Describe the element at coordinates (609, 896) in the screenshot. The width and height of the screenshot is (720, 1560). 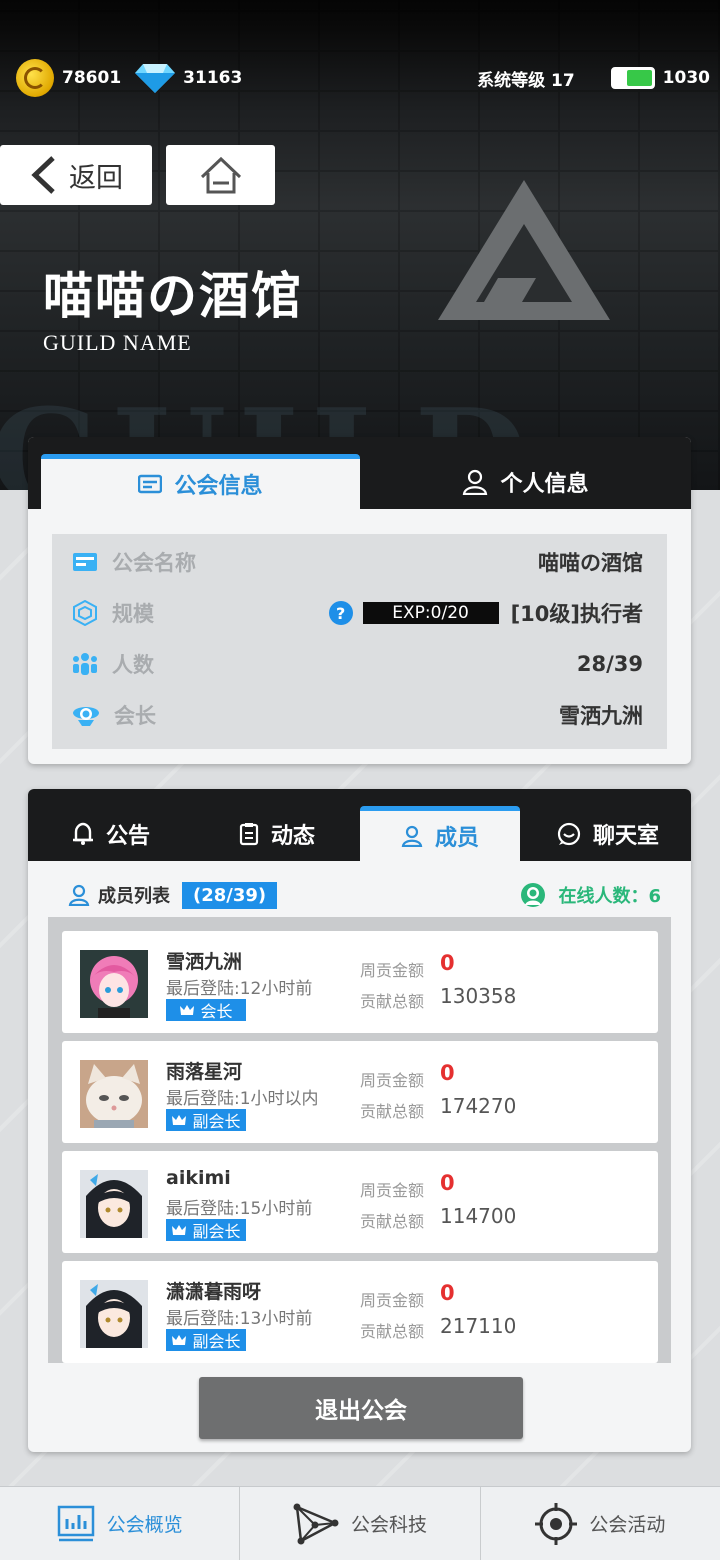
I see `online-count-label: 在线人数：6` at that location.